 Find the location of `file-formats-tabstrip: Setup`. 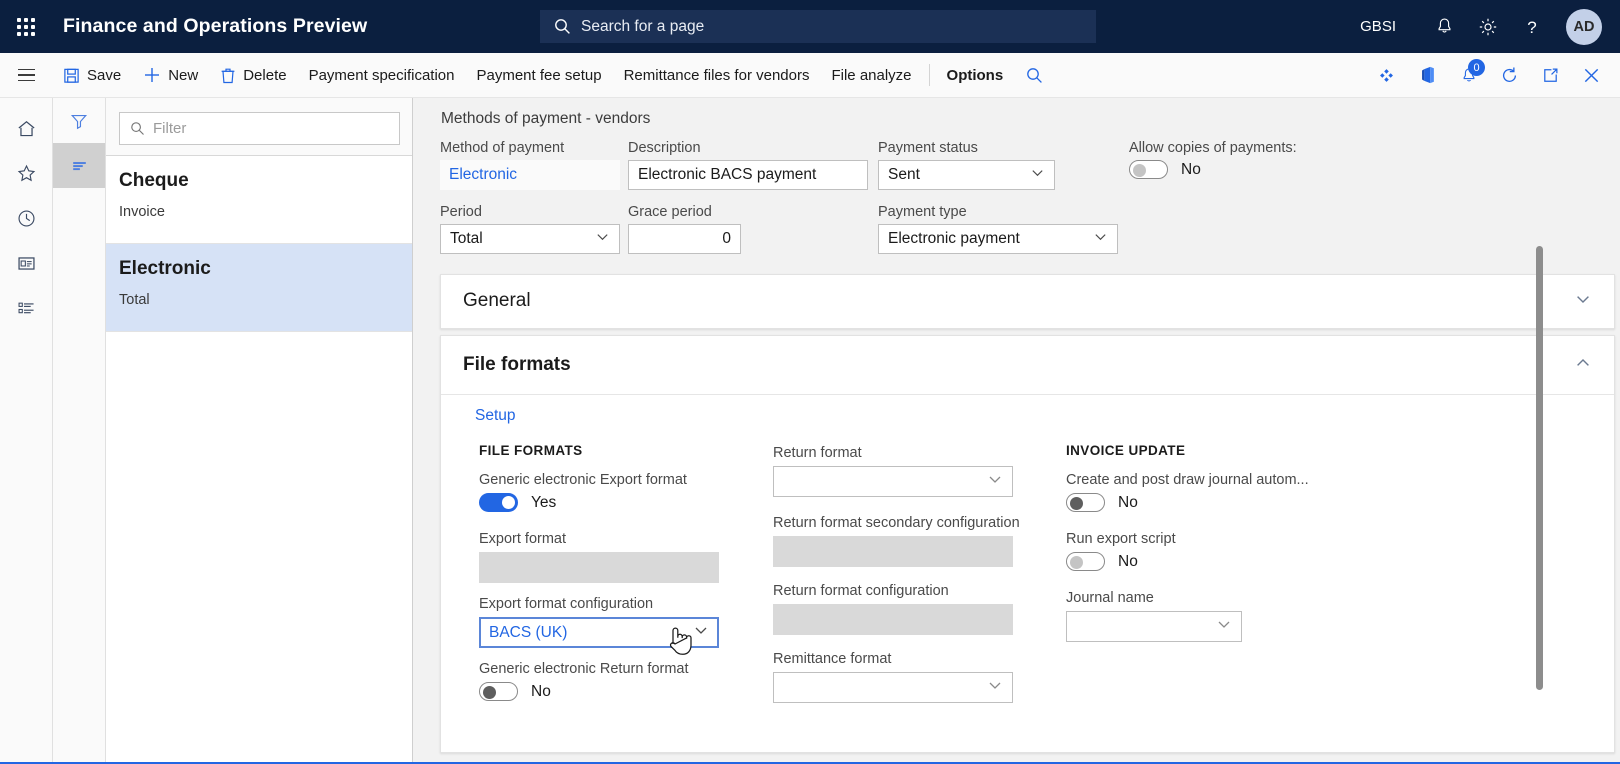

file-formats-tabstrip: Setup is located at coordinates (1027, 412).